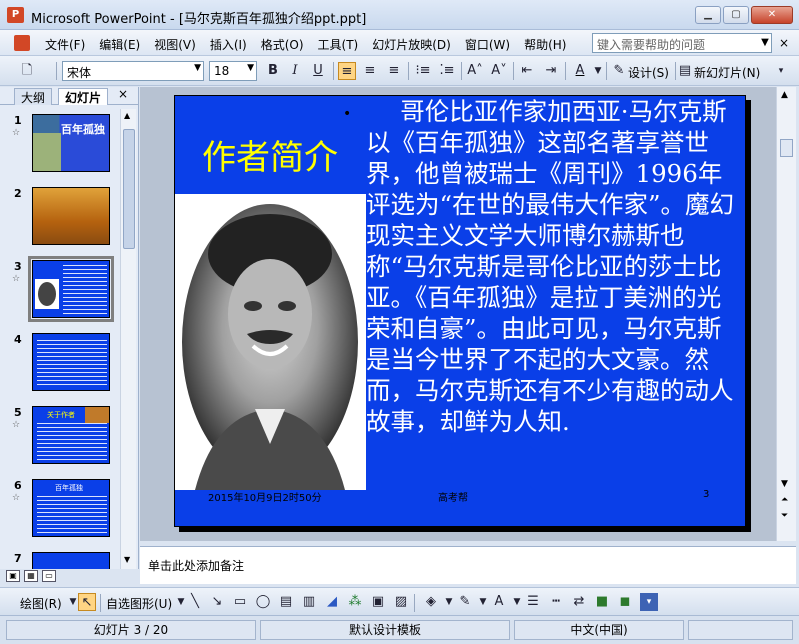  What do you see at coordinates (385, 630) in the screenshot?
I see `status-design-template: 默认设计模板` at bounding box center [385, 630].